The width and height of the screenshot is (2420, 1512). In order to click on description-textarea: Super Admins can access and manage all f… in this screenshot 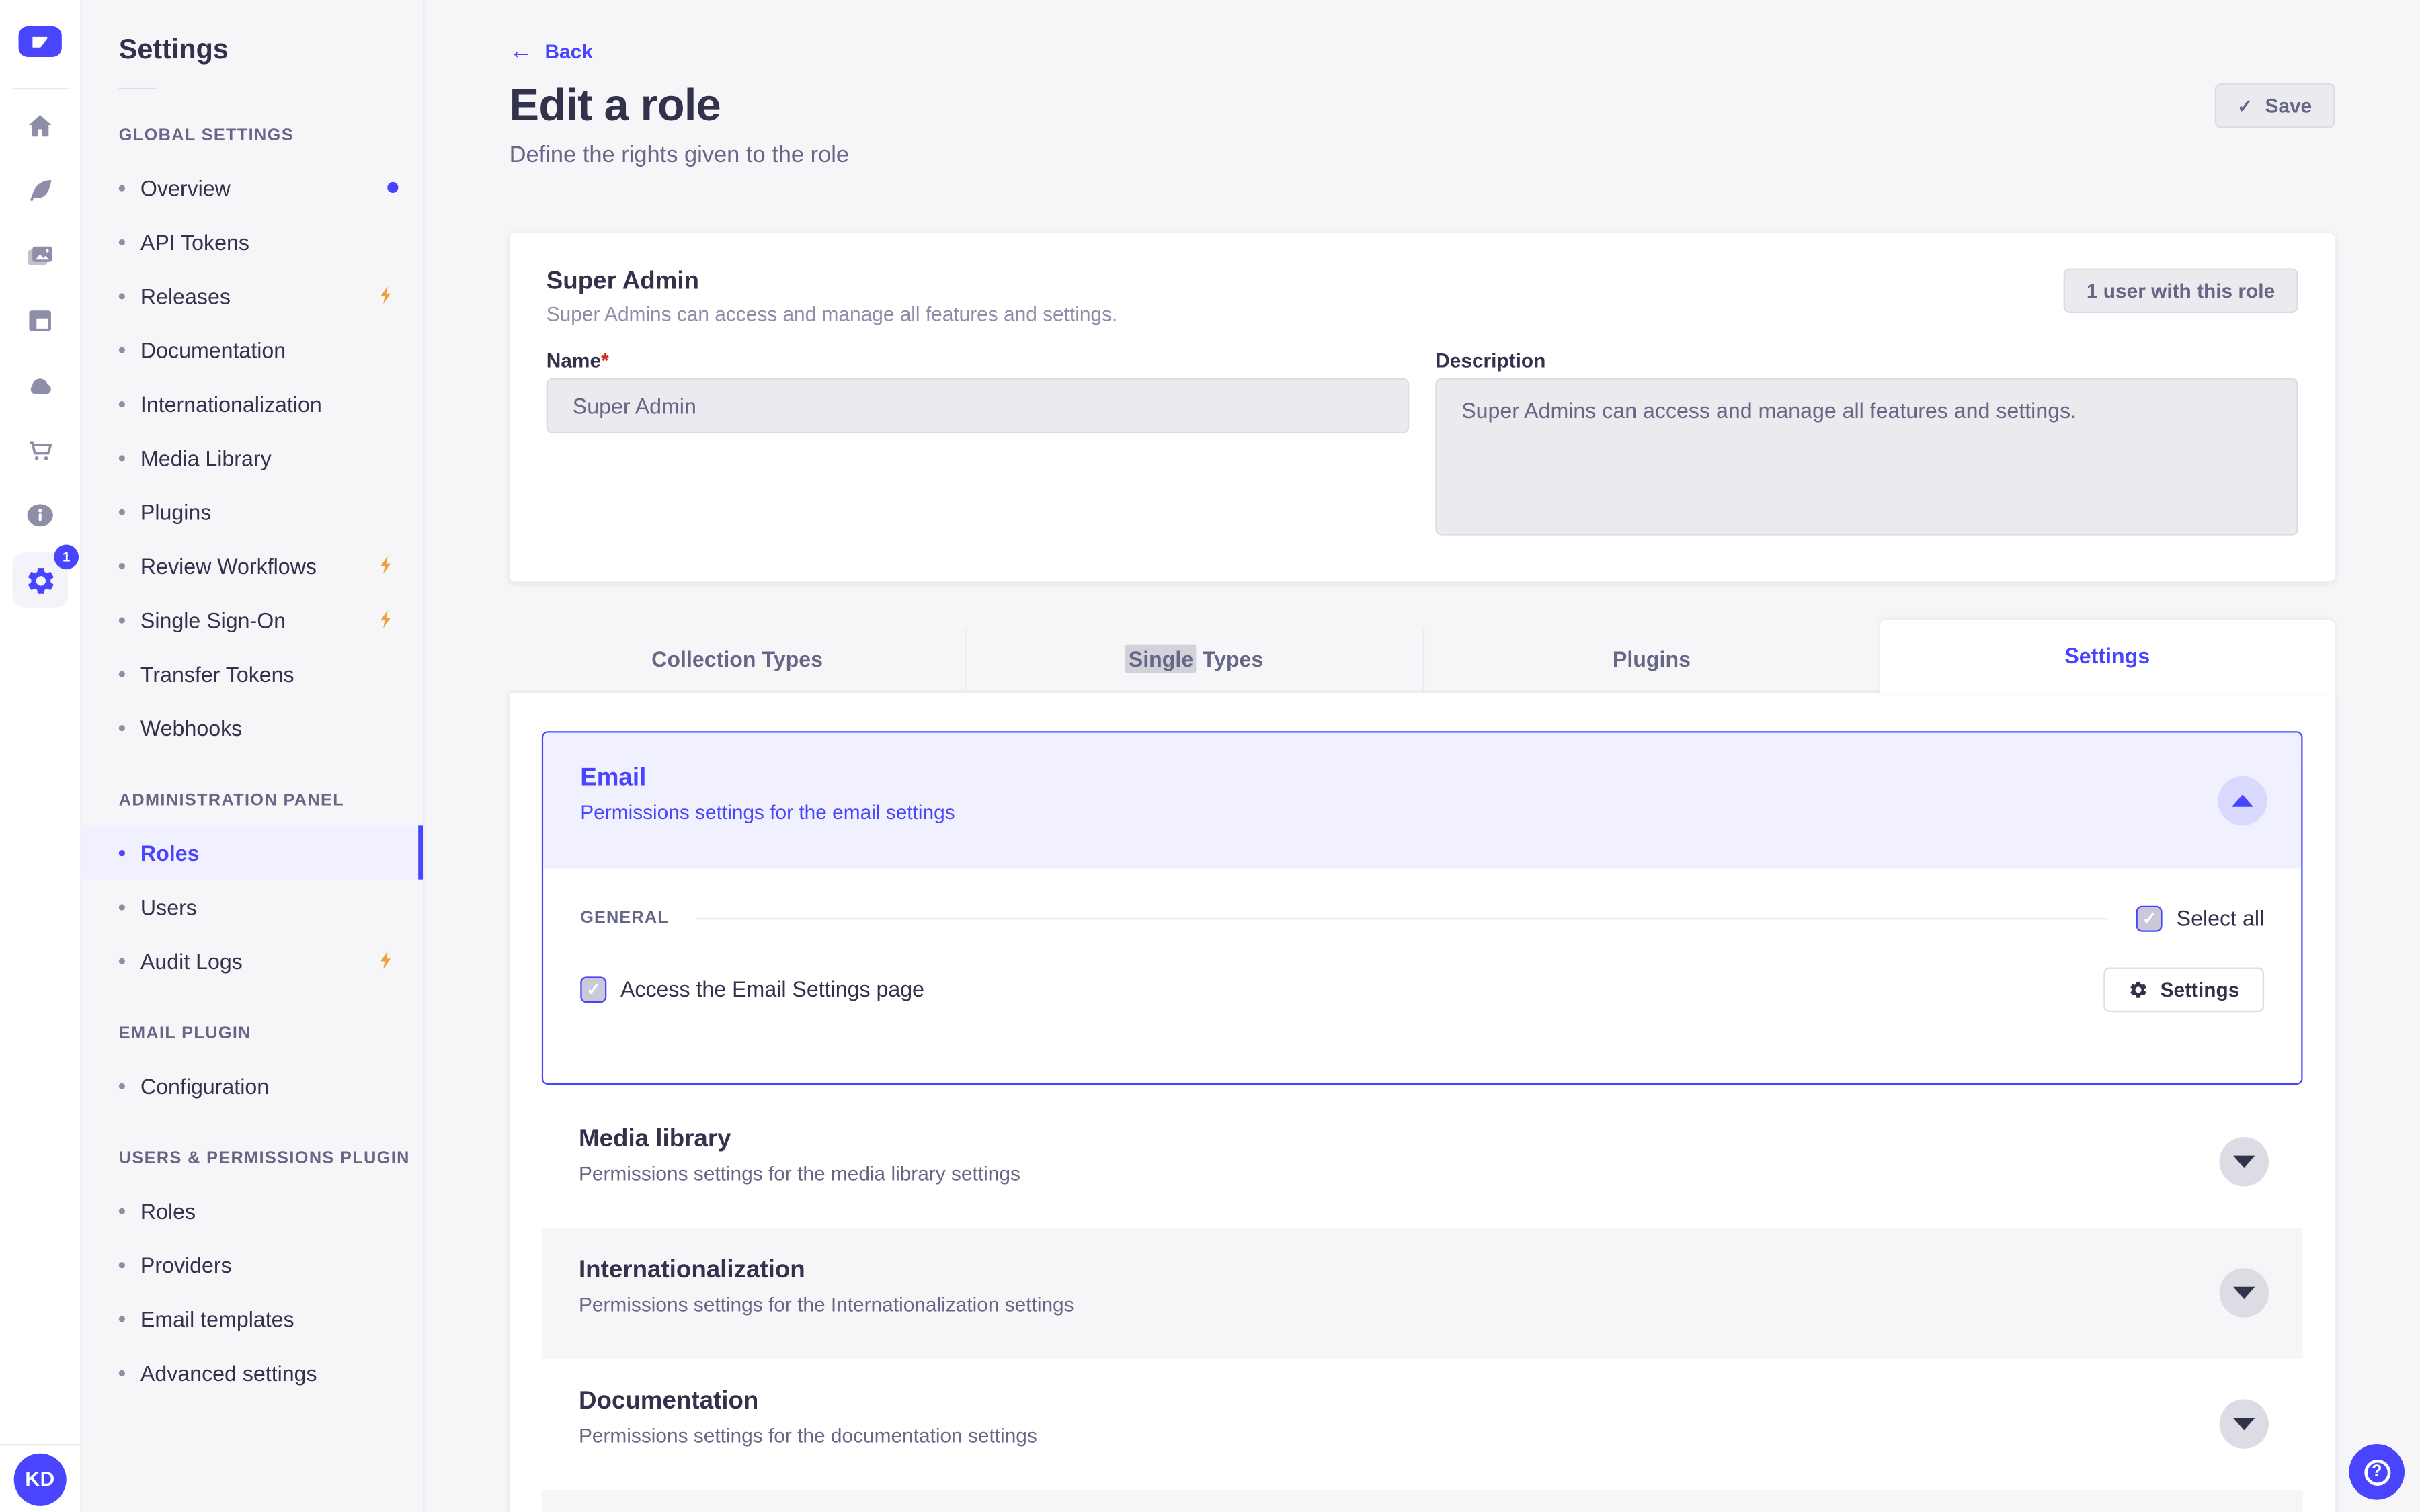, I will do `click(1866, 457)`.